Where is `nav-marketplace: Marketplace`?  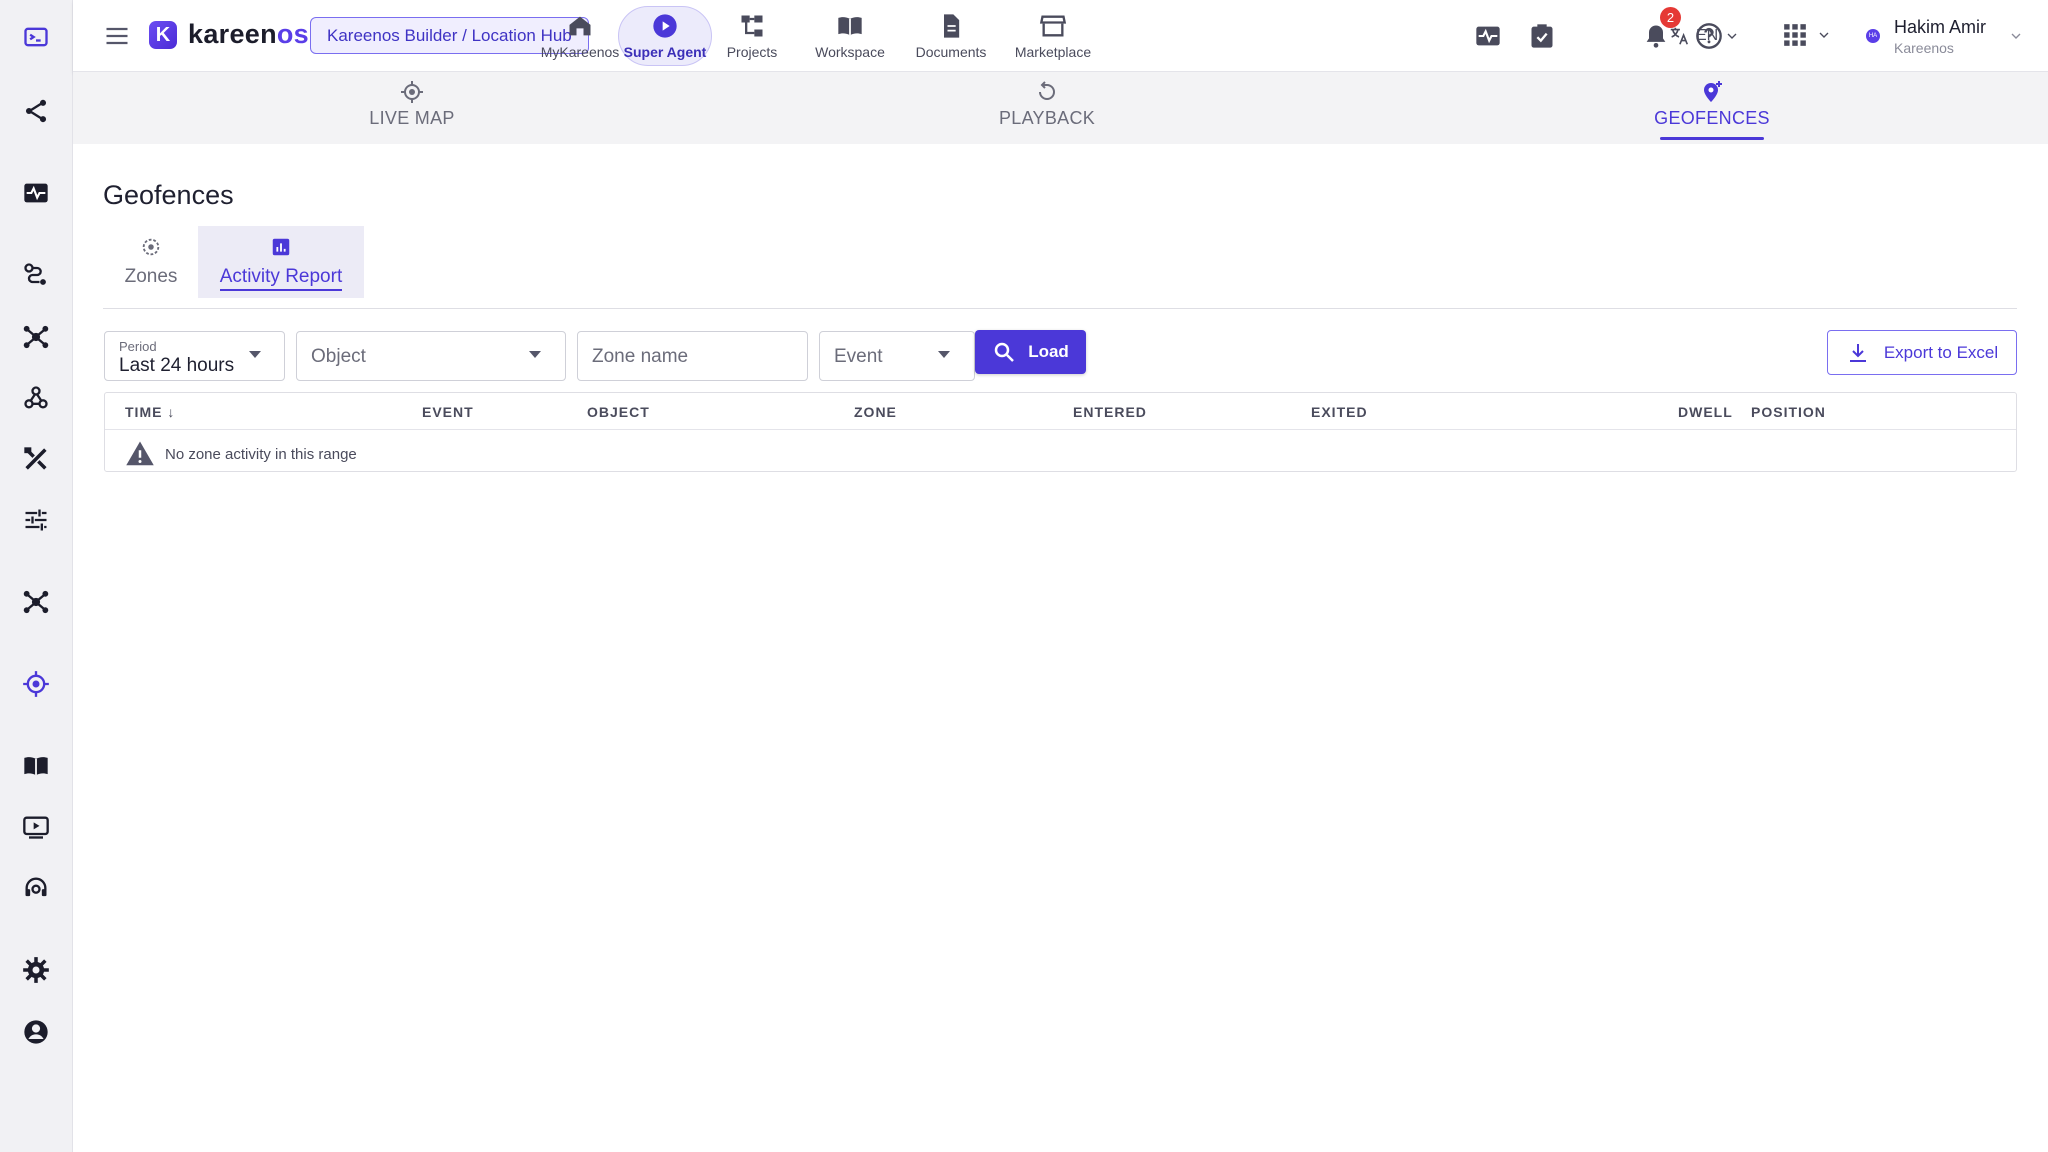
nav-marketplace: Marketplace is located at coordinates (1053, 36).